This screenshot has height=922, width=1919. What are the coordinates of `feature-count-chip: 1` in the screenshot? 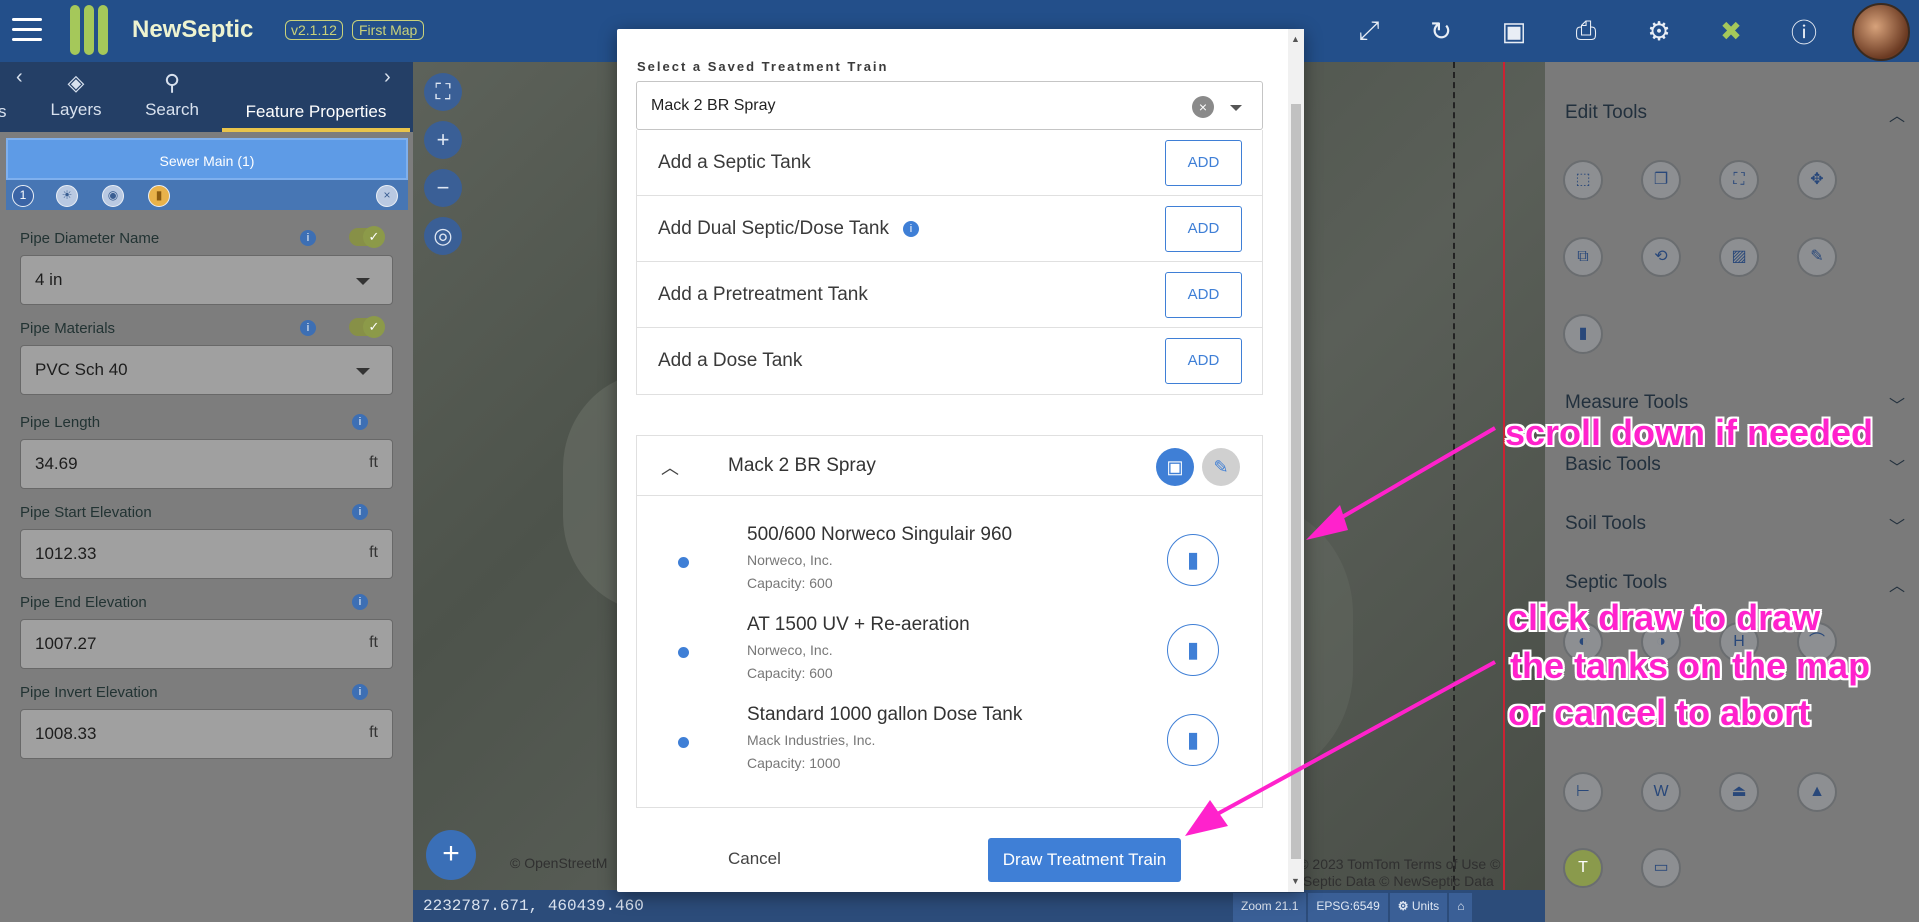 It's located at (23, 196).